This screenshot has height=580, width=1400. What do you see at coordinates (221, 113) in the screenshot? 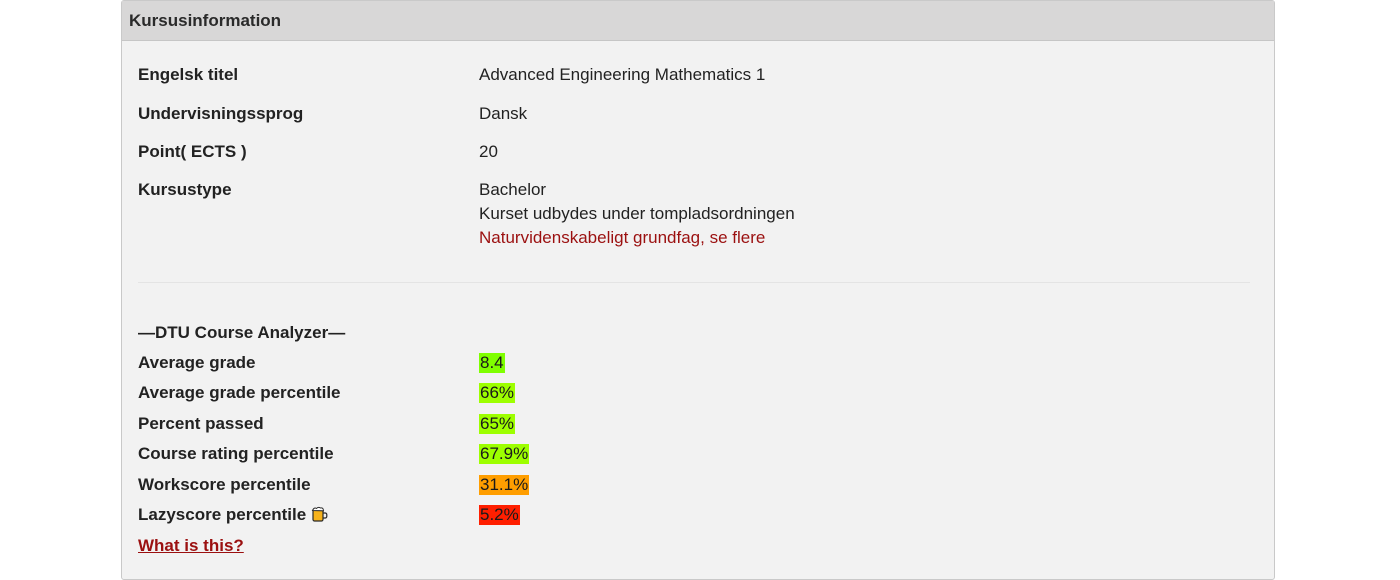
I see `info-label: Undervisningssprog` at bounding box center [221, 113].